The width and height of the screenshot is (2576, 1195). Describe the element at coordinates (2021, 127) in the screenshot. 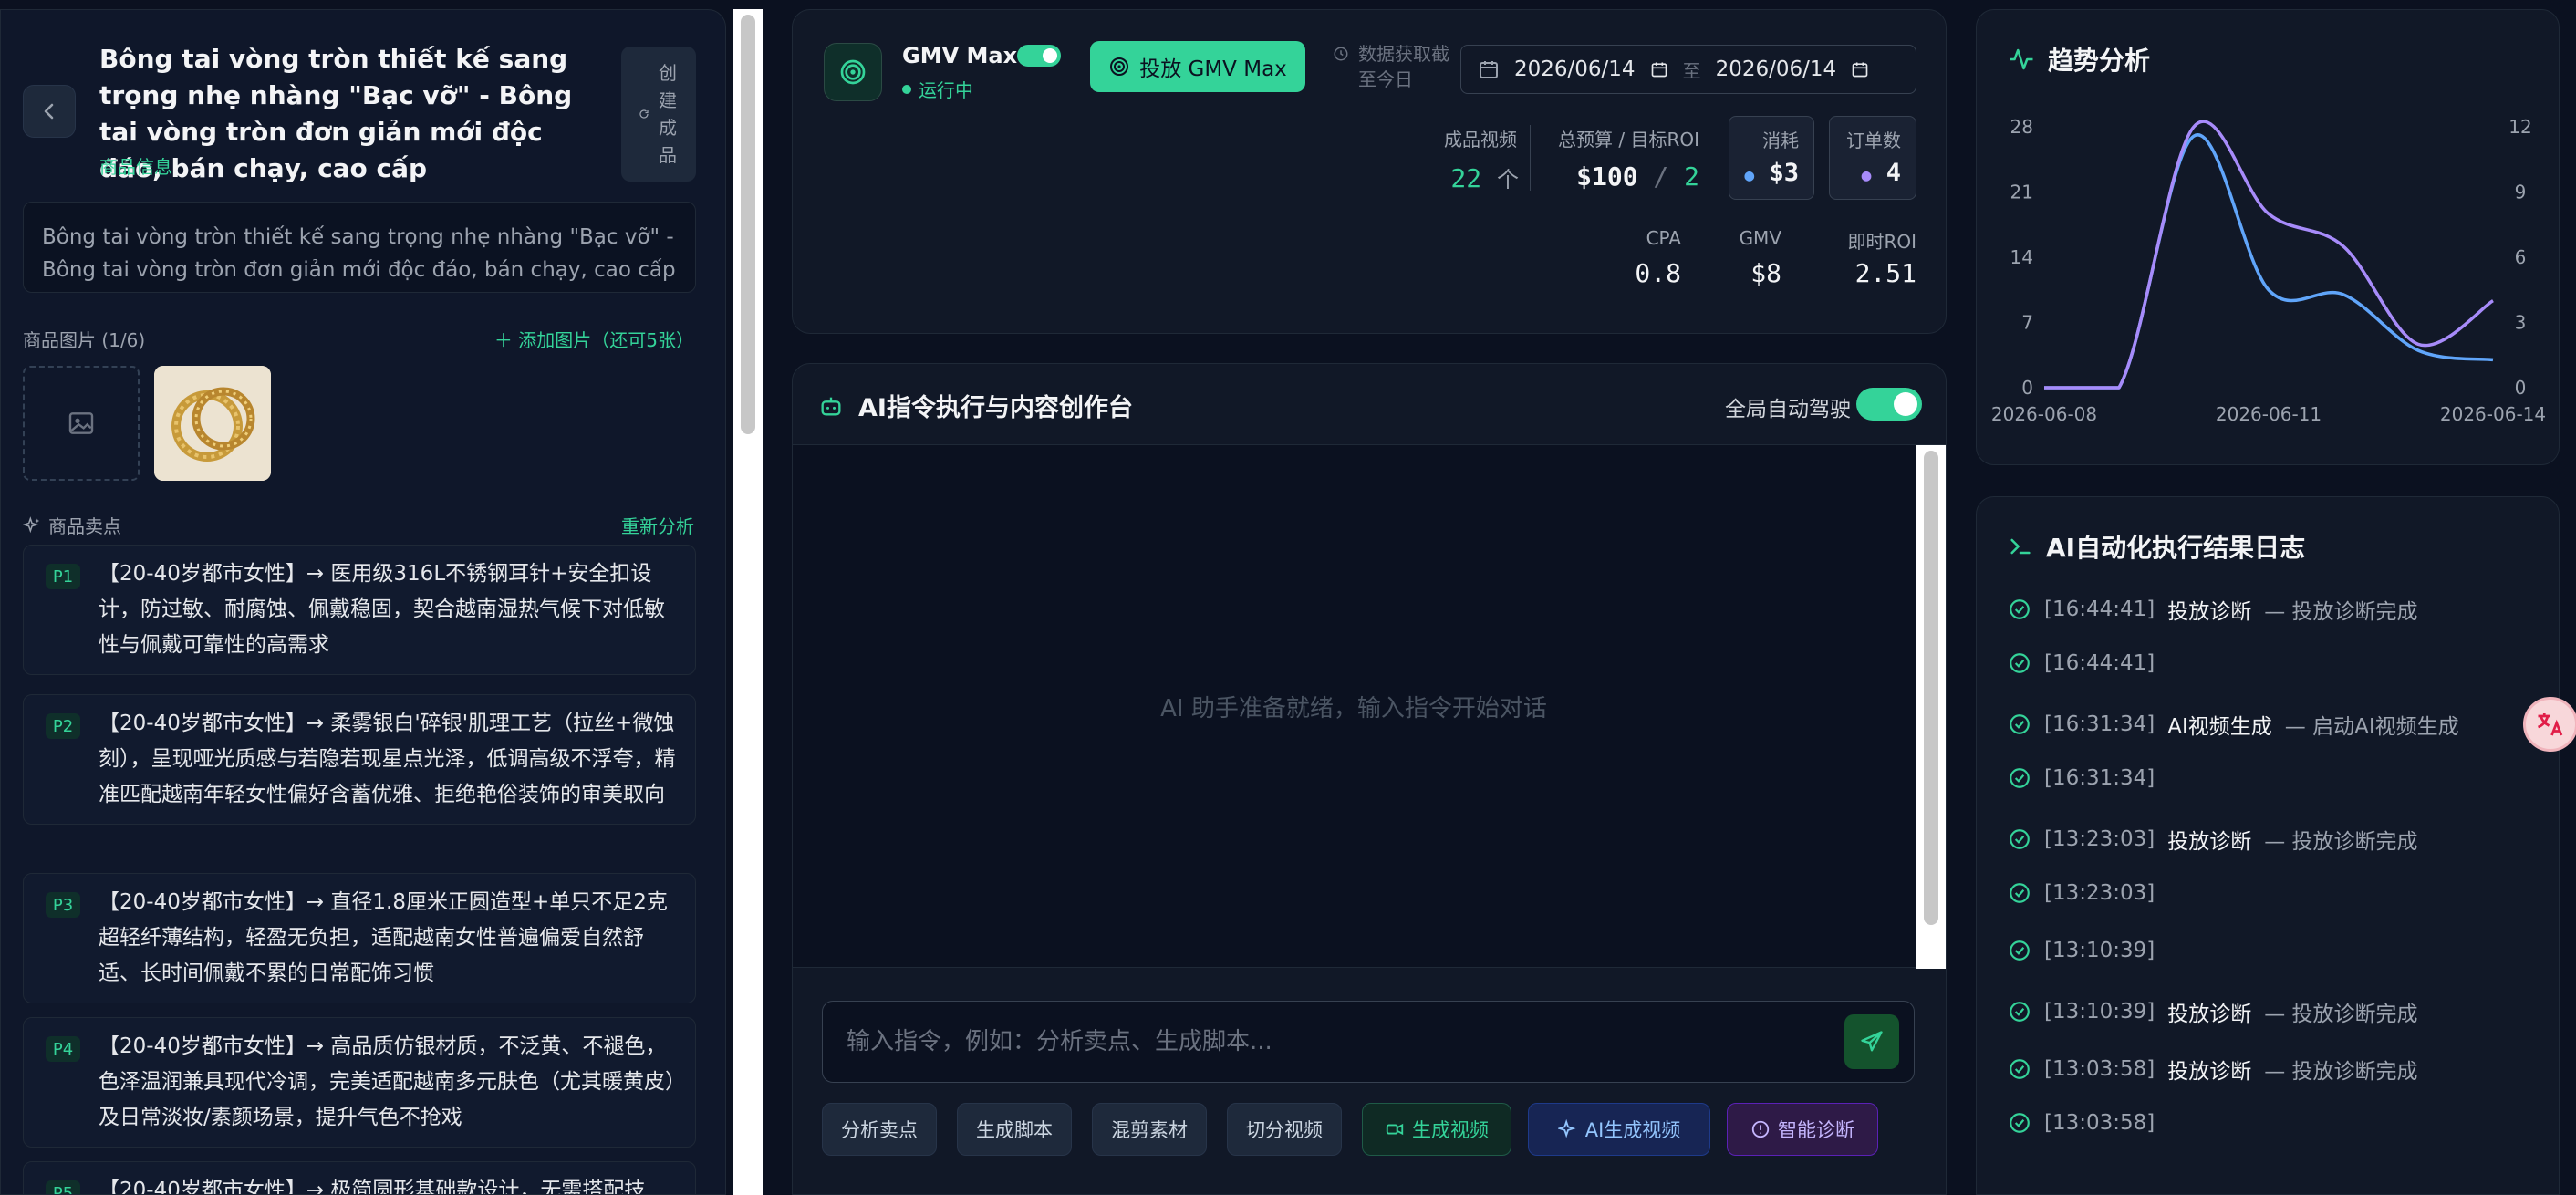

I see `y-left-tick-label: 28` at that location.